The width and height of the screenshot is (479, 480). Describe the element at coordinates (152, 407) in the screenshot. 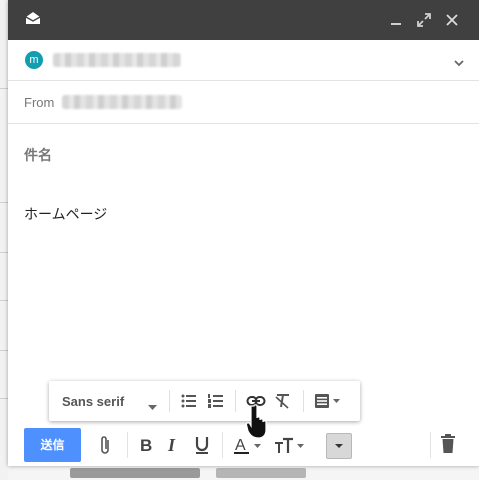

I see `font-family-dropdown-icon` at that location.